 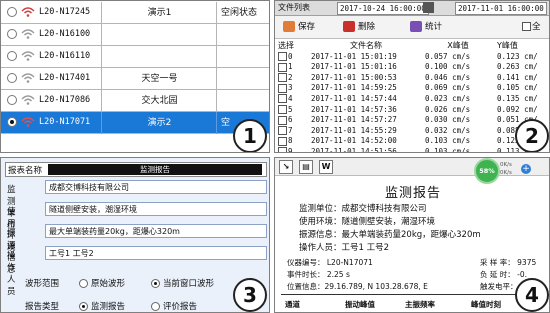 I want to click on row-index: 9, so click(x=290, y=149).